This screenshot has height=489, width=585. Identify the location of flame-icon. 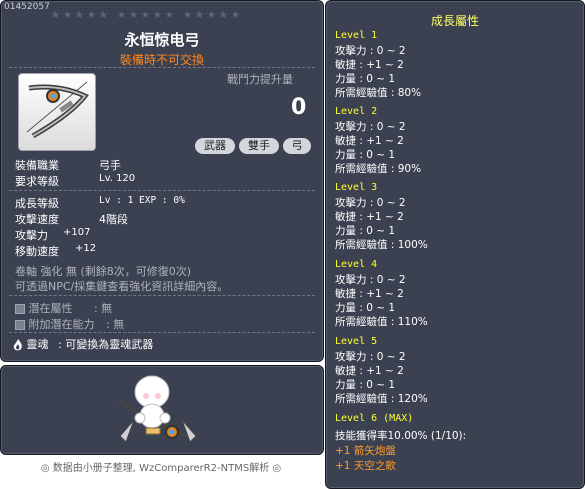
(18, 345).